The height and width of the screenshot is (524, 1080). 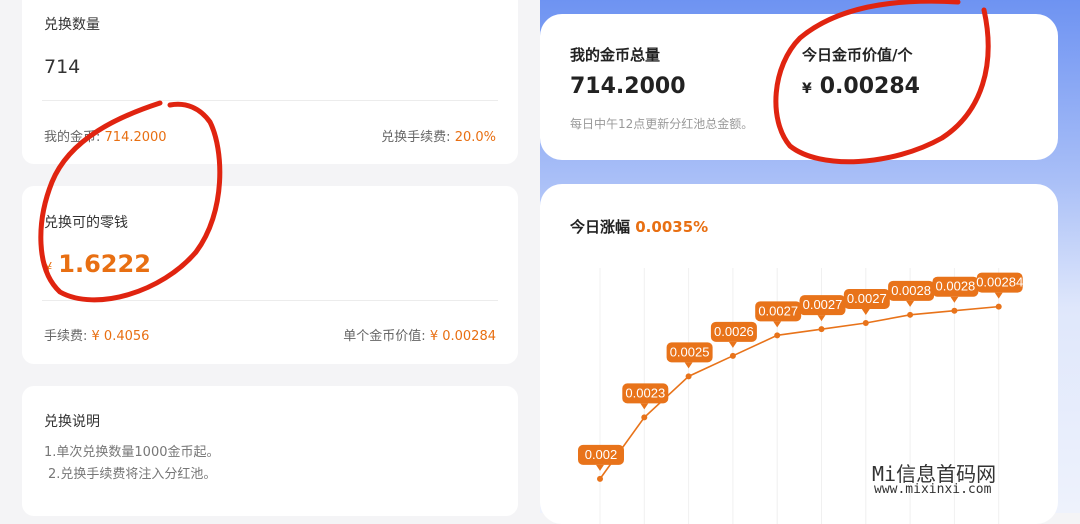 I want to click on today-value-value: 0.00284, so click(x=869, y=86).